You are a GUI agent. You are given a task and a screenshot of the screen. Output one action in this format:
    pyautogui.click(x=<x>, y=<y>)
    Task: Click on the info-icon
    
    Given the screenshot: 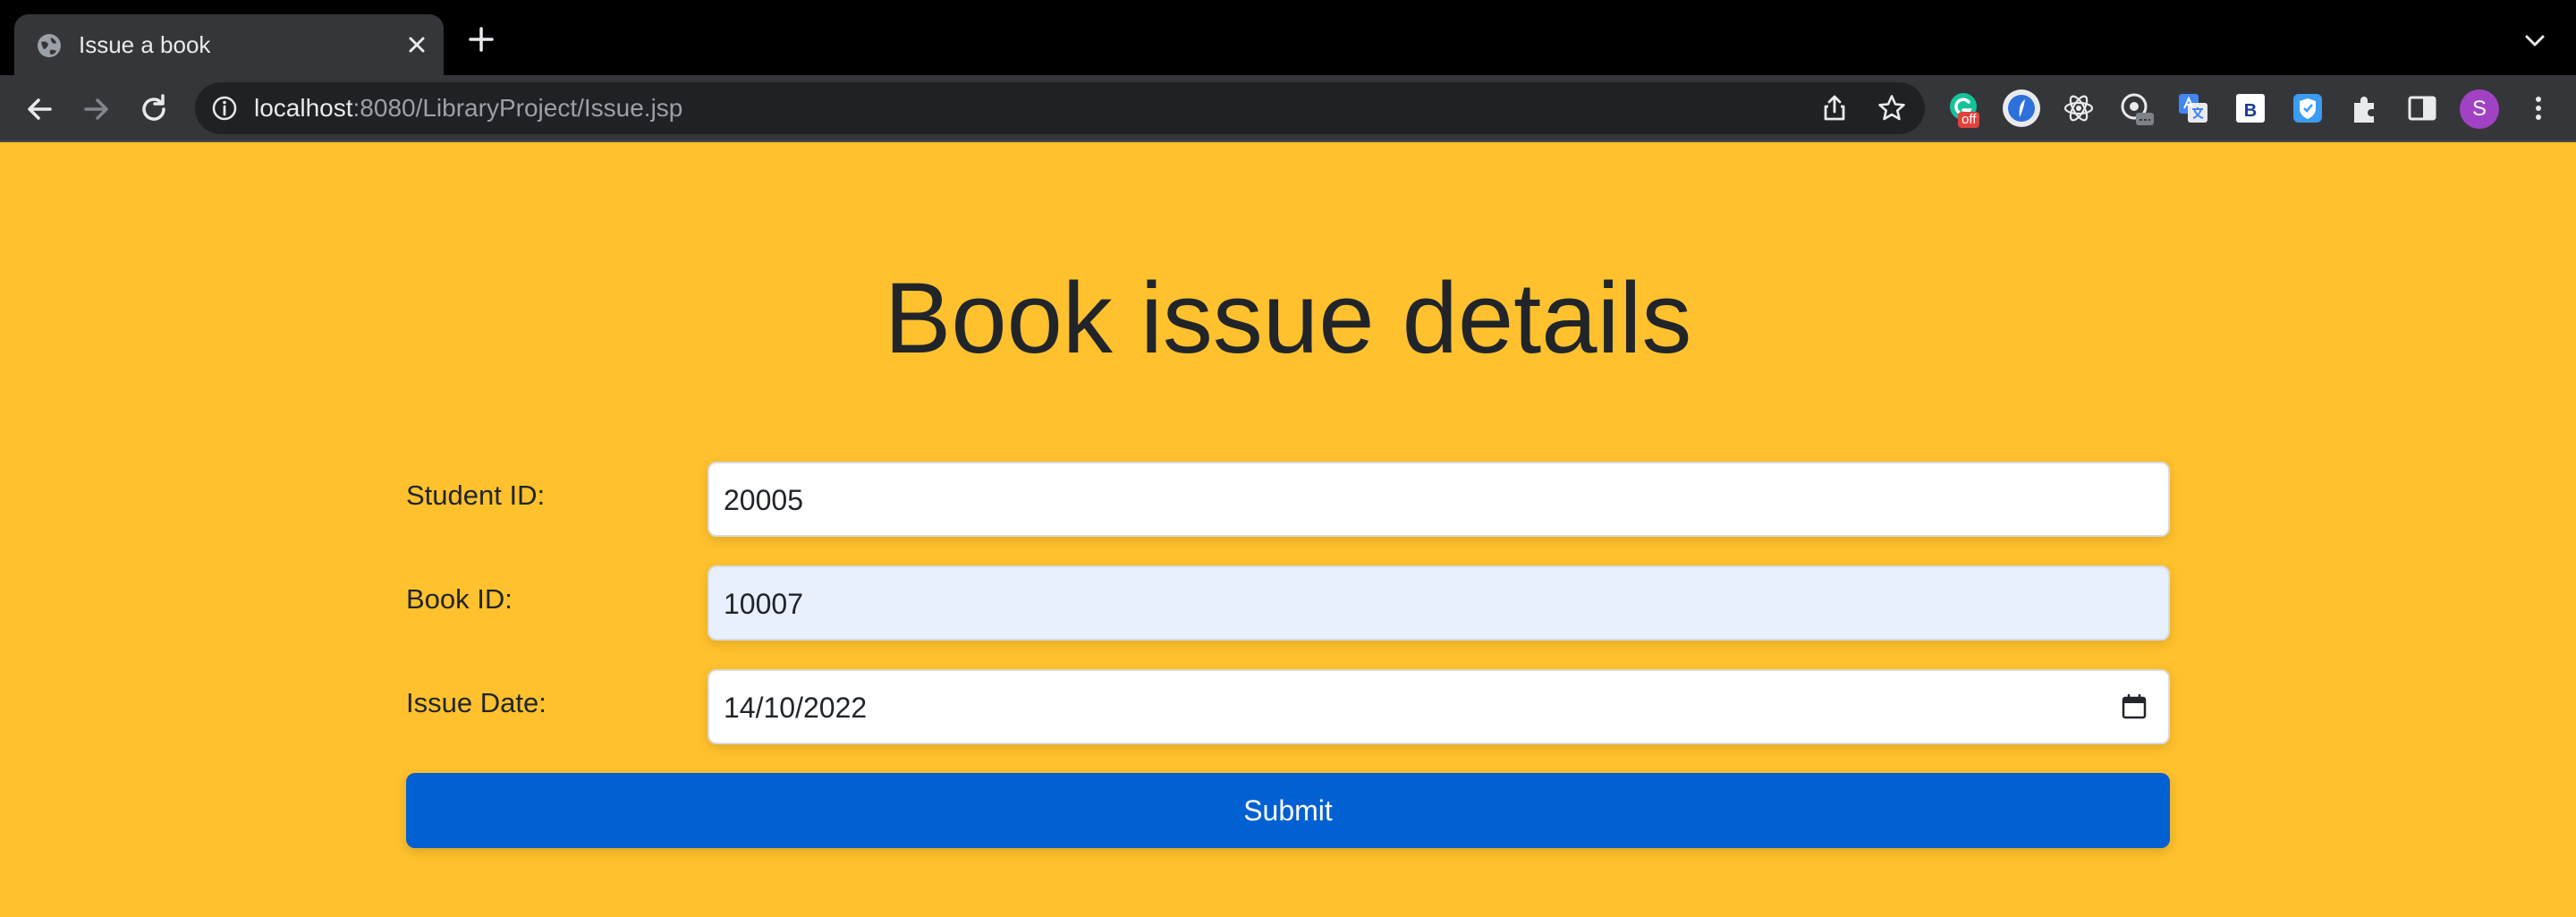 What is the action you would take?
    pyautogui.click(x=224, y=108)
    